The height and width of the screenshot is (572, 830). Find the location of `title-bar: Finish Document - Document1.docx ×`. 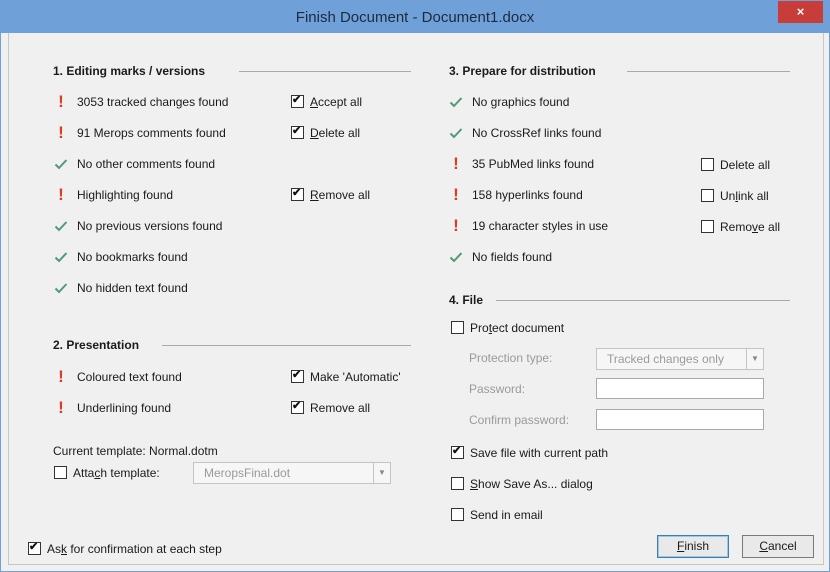

title-bar: Finish Document - Document1.docx × is located at coordinates (415, 17).